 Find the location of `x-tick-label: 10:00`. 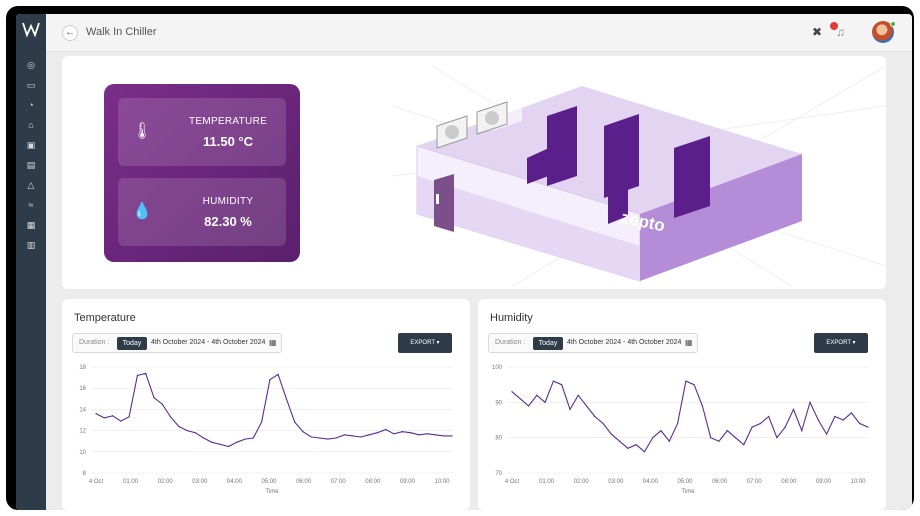

x-tick-label: 10:00 is located at coordinates (442, 482).